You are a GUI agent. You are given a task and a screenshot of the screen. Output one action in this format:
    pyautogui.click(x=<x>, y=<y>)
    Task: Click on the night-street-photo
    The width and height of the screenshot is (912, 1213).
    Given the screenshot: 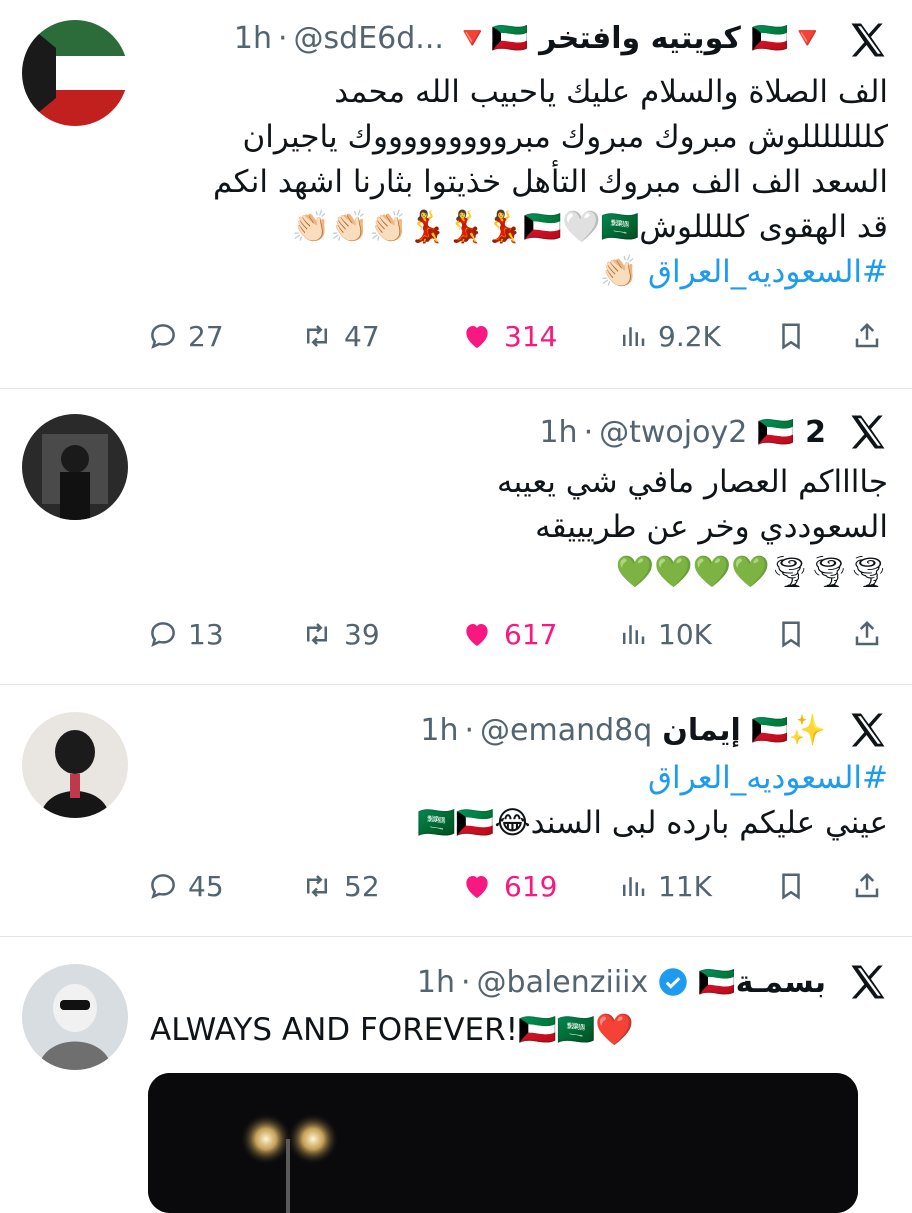 What is the action you would take?
    pyautogui.click(x=503, y=1143)
    